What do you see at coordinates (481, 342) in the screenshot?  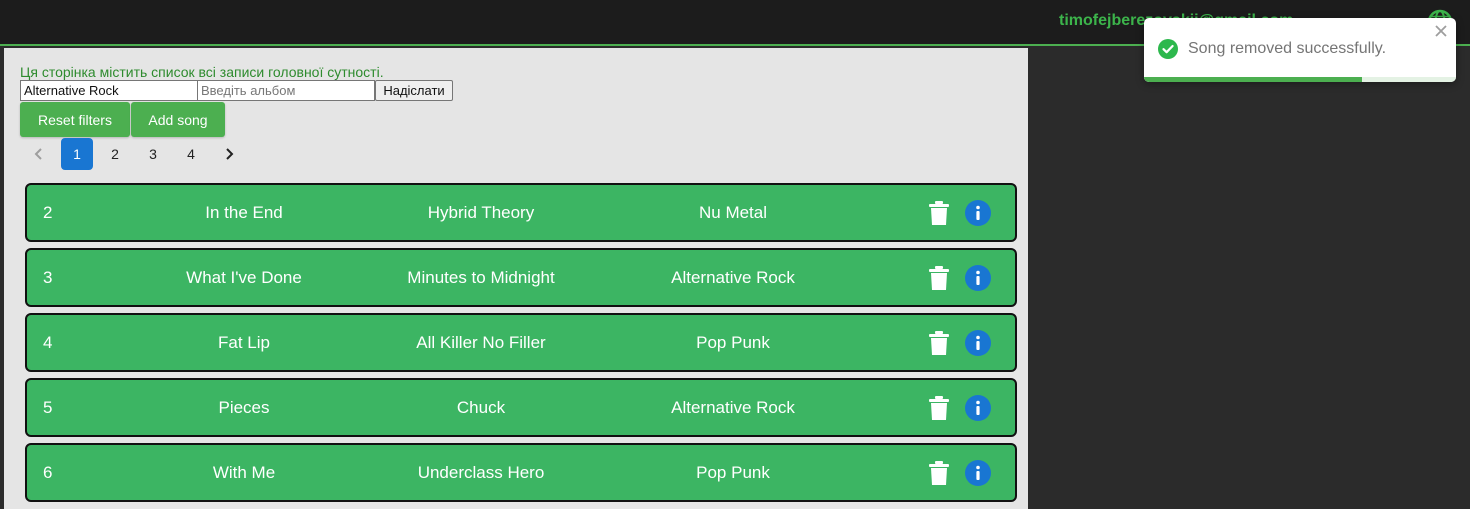 I see `song-album: All Killer No Filler` at bounding box center [481, 342].